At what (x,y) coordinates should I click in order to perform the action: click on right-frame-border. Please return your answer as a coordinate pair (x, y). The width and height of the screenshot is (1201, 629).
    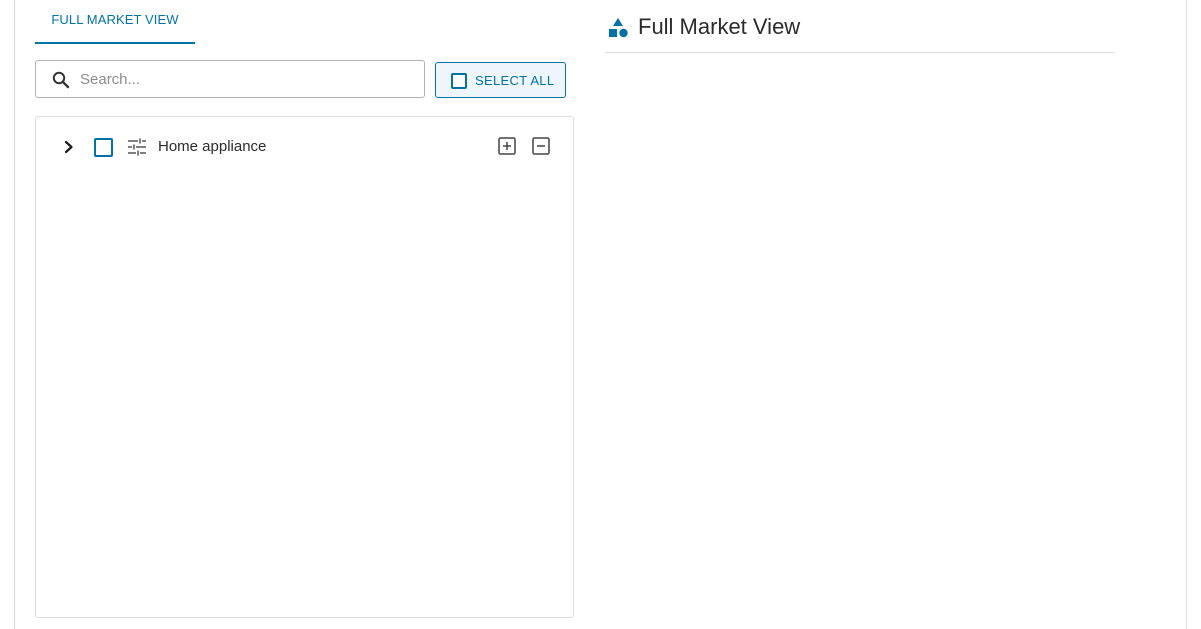
    Looking at the image, I should click on (1186, 314).